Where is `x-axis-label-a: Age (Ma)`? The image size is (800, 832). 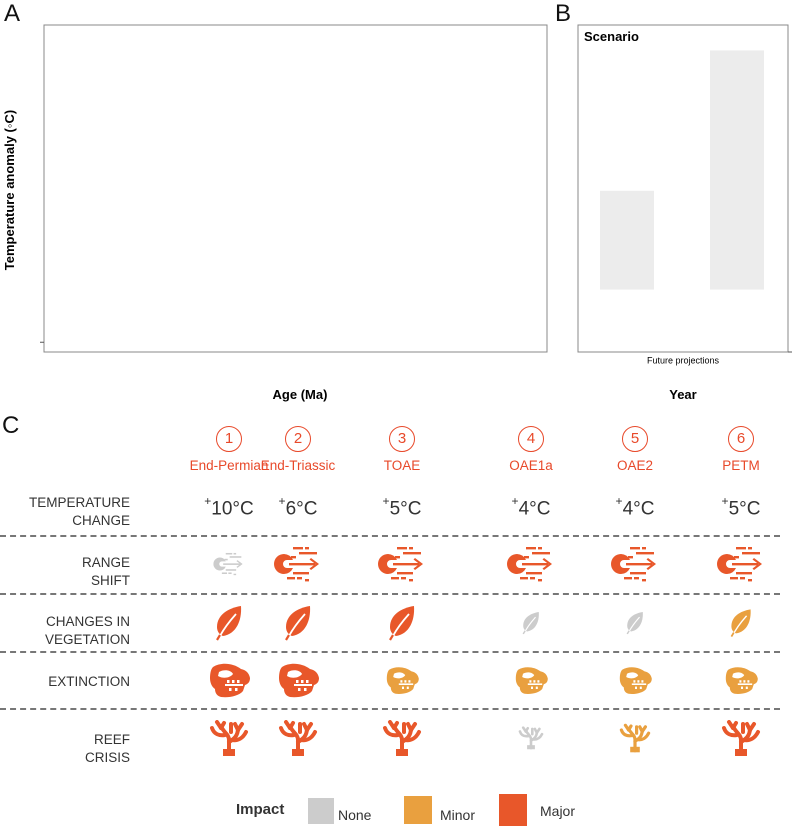
x-axis-label-a: Age (Ma) is located at coordinates (300, 394).